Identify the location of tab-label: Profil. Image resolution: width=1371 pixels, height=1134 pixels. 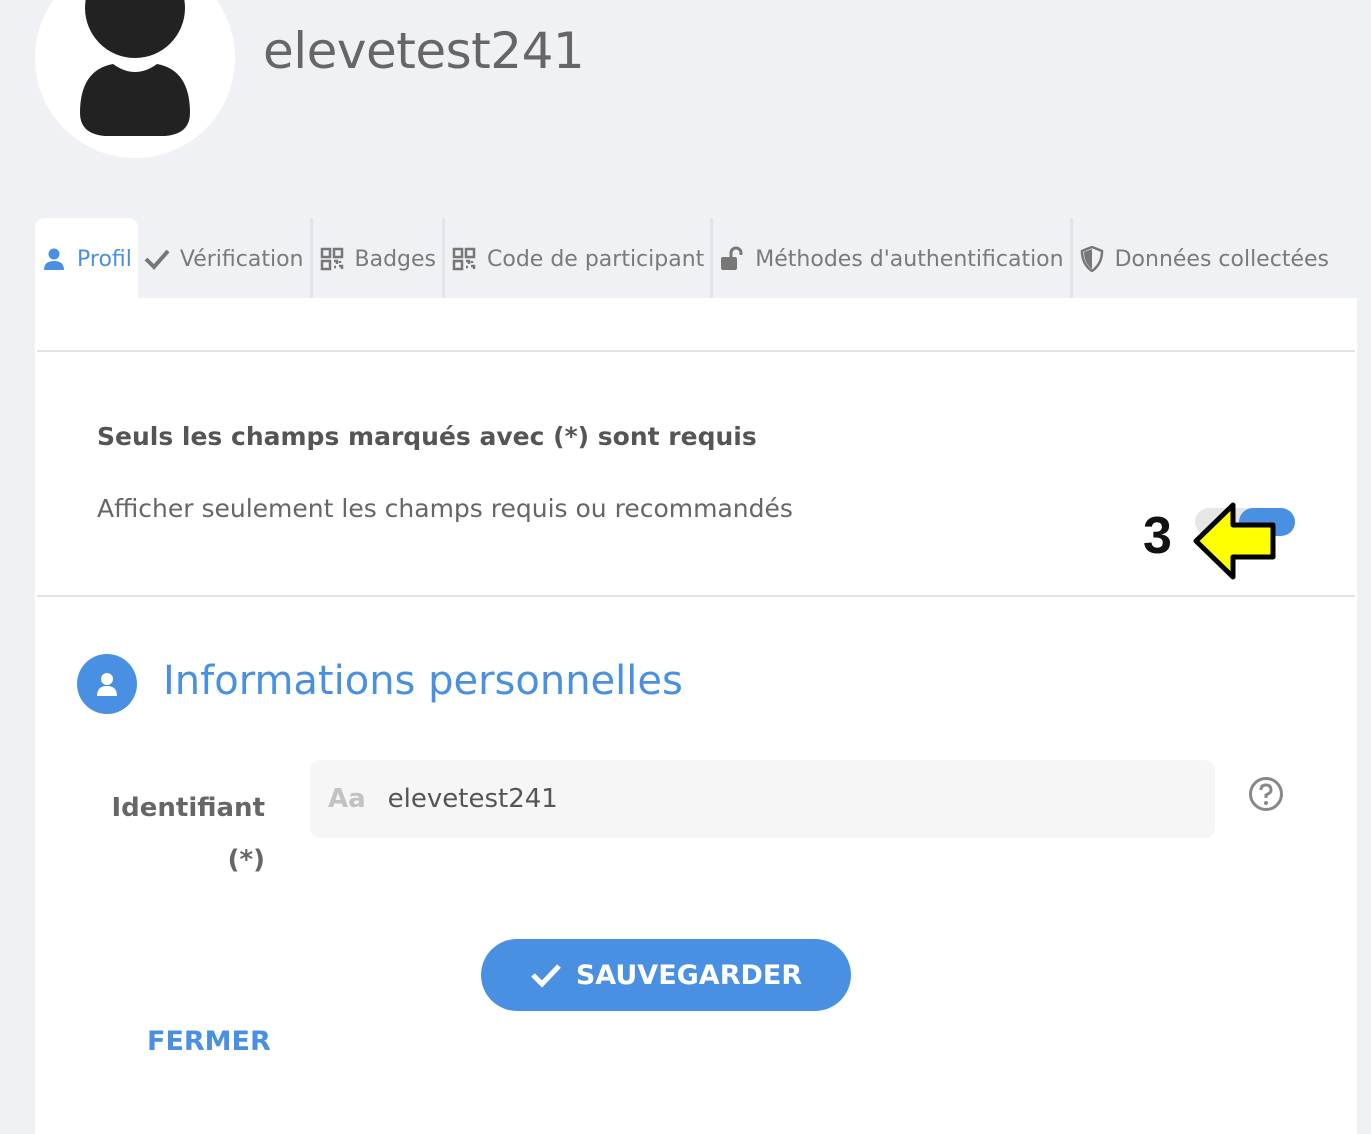
(104, 259).